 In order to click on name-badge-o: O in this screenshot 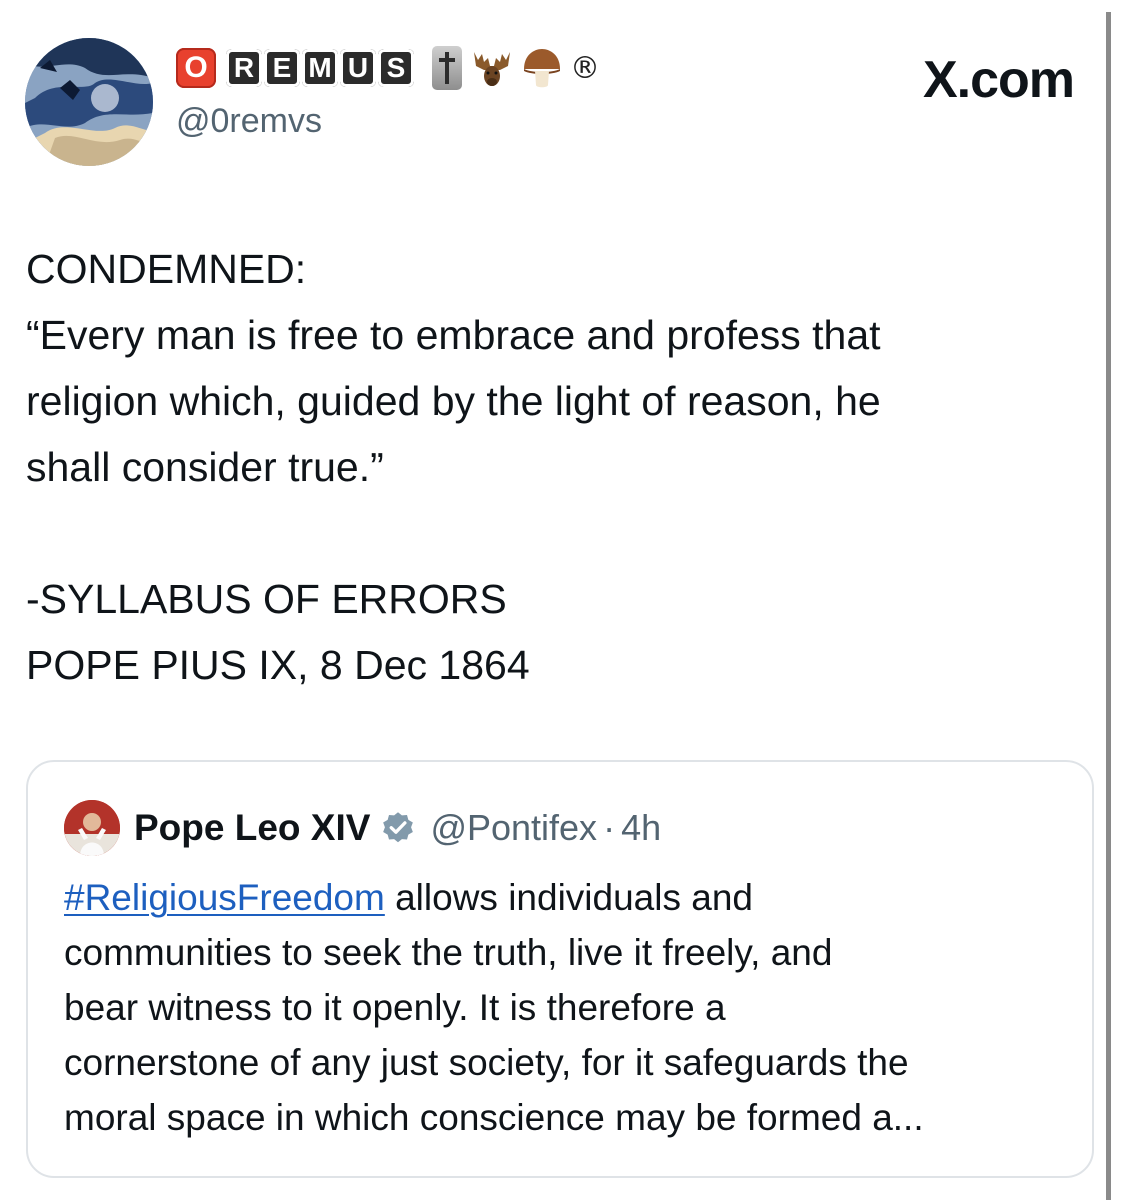, I will do `click(196, 68)`.